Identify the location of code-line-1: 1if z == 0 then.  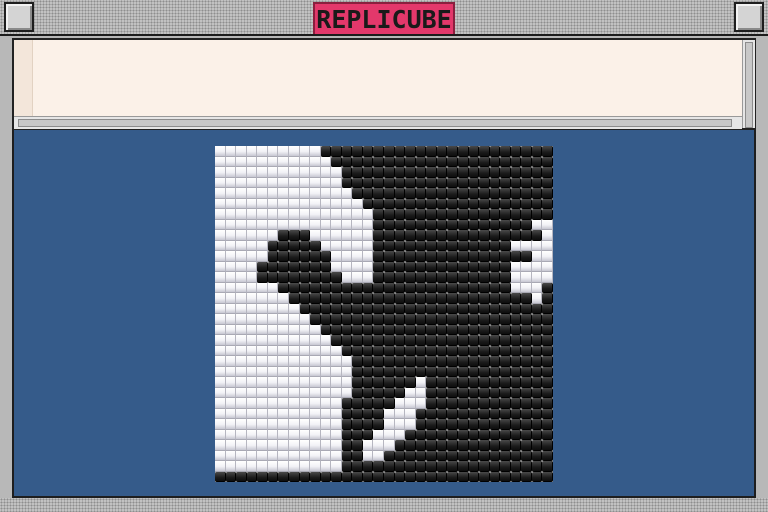
(379, 54).